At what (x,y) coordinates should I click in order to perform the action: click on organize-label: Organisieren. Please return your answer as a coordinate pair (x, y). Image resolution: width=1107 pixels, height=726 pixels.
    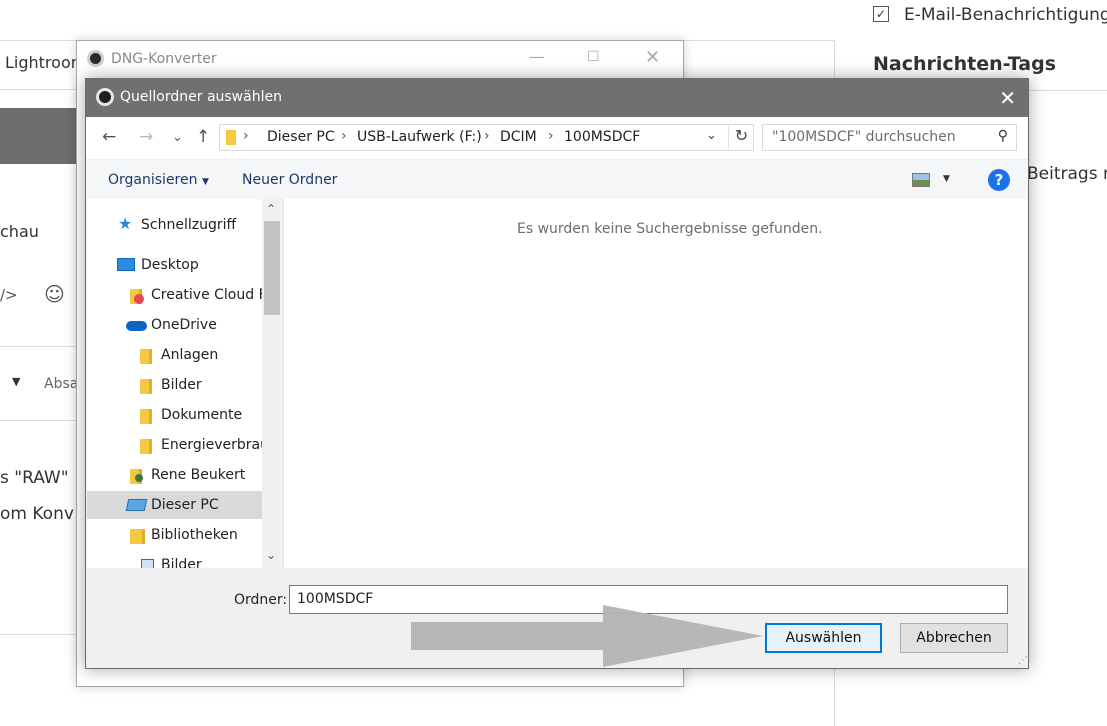
    Looking at the image, I should click on (153, 180).